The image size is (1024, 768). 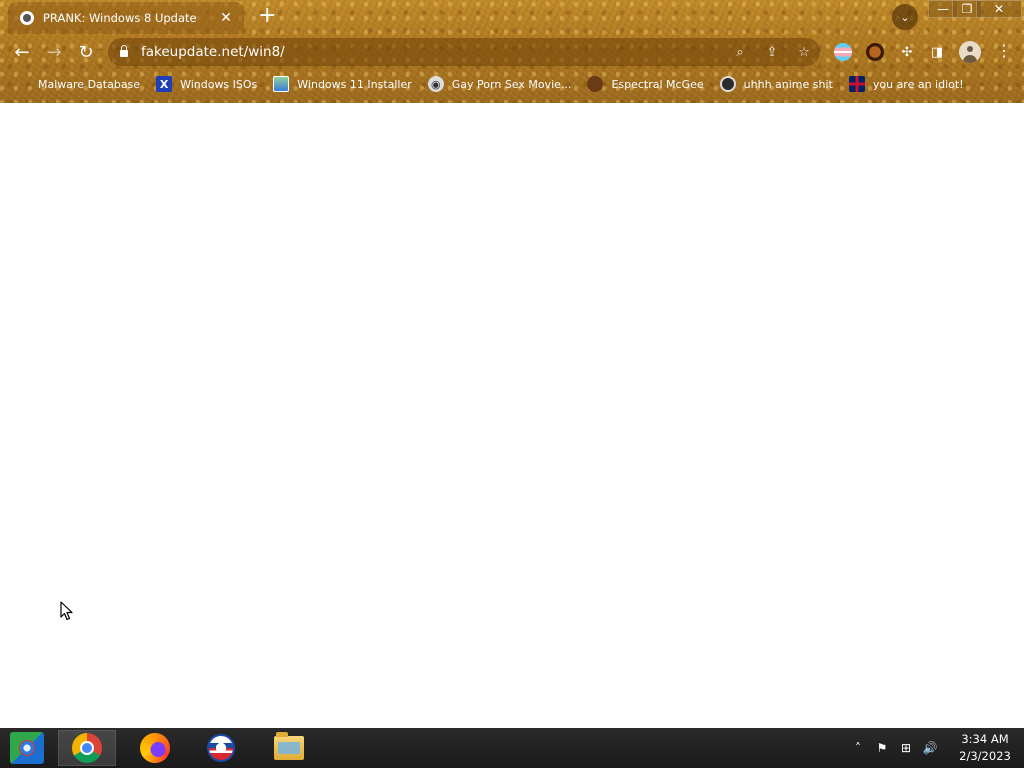 I want to click on malware-icon, so click(x=22, y=84).